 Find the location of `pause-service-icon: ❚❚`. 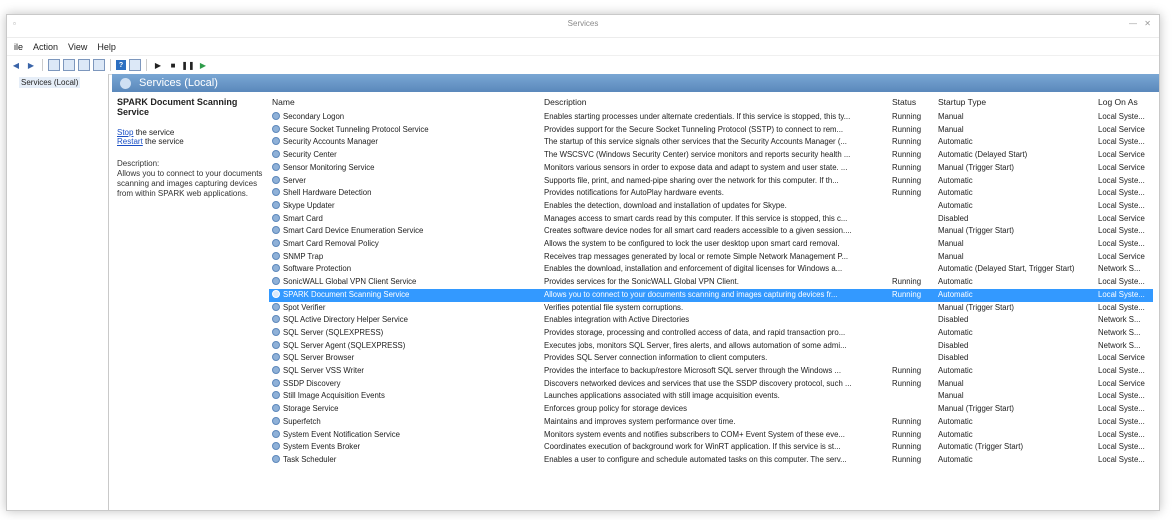

pause-service-icon: ❚❚ is located at coordinates (187, 65).